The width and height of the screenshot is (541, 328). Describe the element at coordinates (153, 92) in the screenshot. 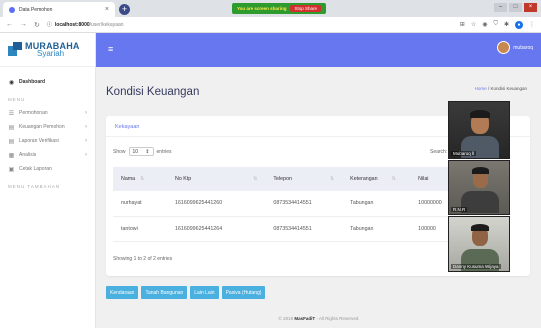

I see `page-title: Kondisi Keuangan` at that location.